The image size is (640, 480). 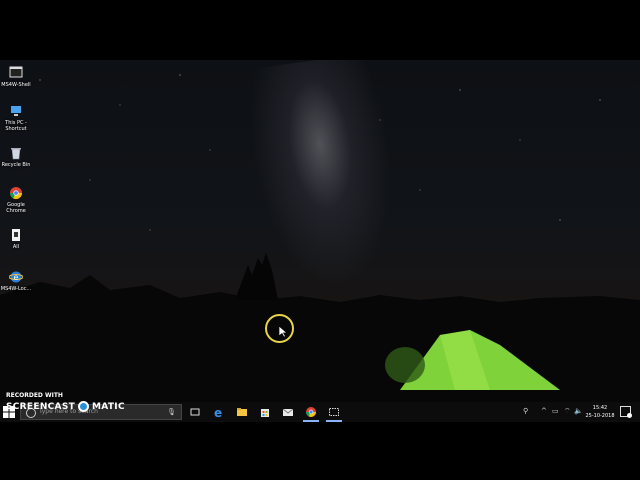 What do you see at coordinates (108, 407) in the screenshot?
I see `watermark-brand-b: MATIC` at bounding box center [108, 407].